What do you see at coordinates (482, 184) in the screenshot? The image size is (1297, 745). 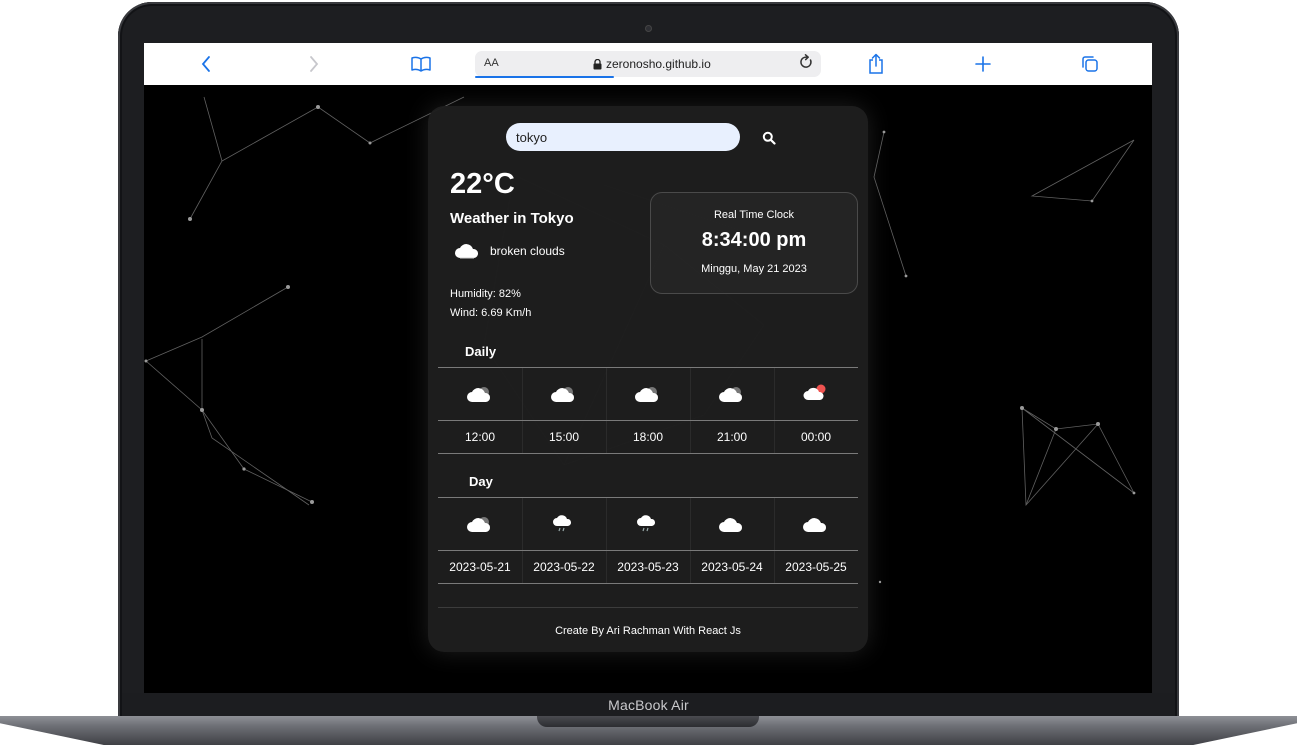 I see `current-temperature: 22°C` at bounding box center [482, 184].